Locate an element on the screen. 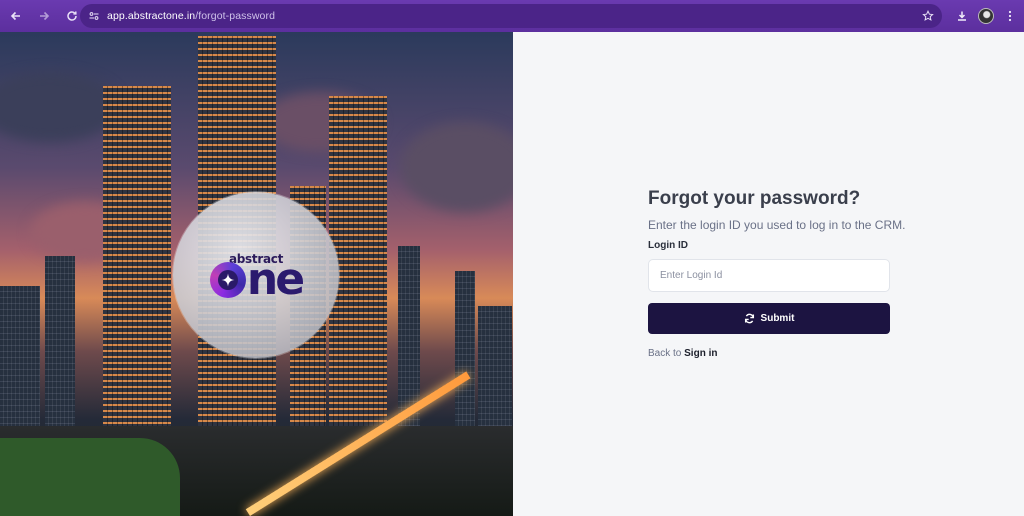 The width and height of the screenshot is (1024, 516). brand-logo: abstract ne is located at coordinates (256, 275).